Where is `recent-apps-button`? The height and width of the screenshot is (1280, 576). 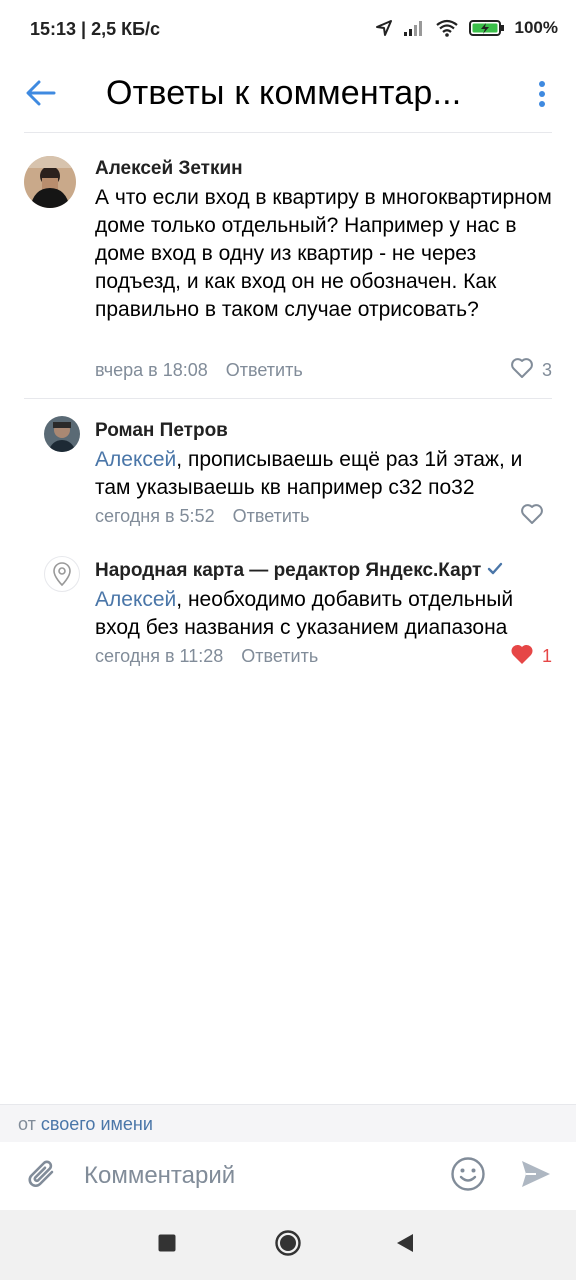 recent-apps-button is located at coordinates (167, 1245).